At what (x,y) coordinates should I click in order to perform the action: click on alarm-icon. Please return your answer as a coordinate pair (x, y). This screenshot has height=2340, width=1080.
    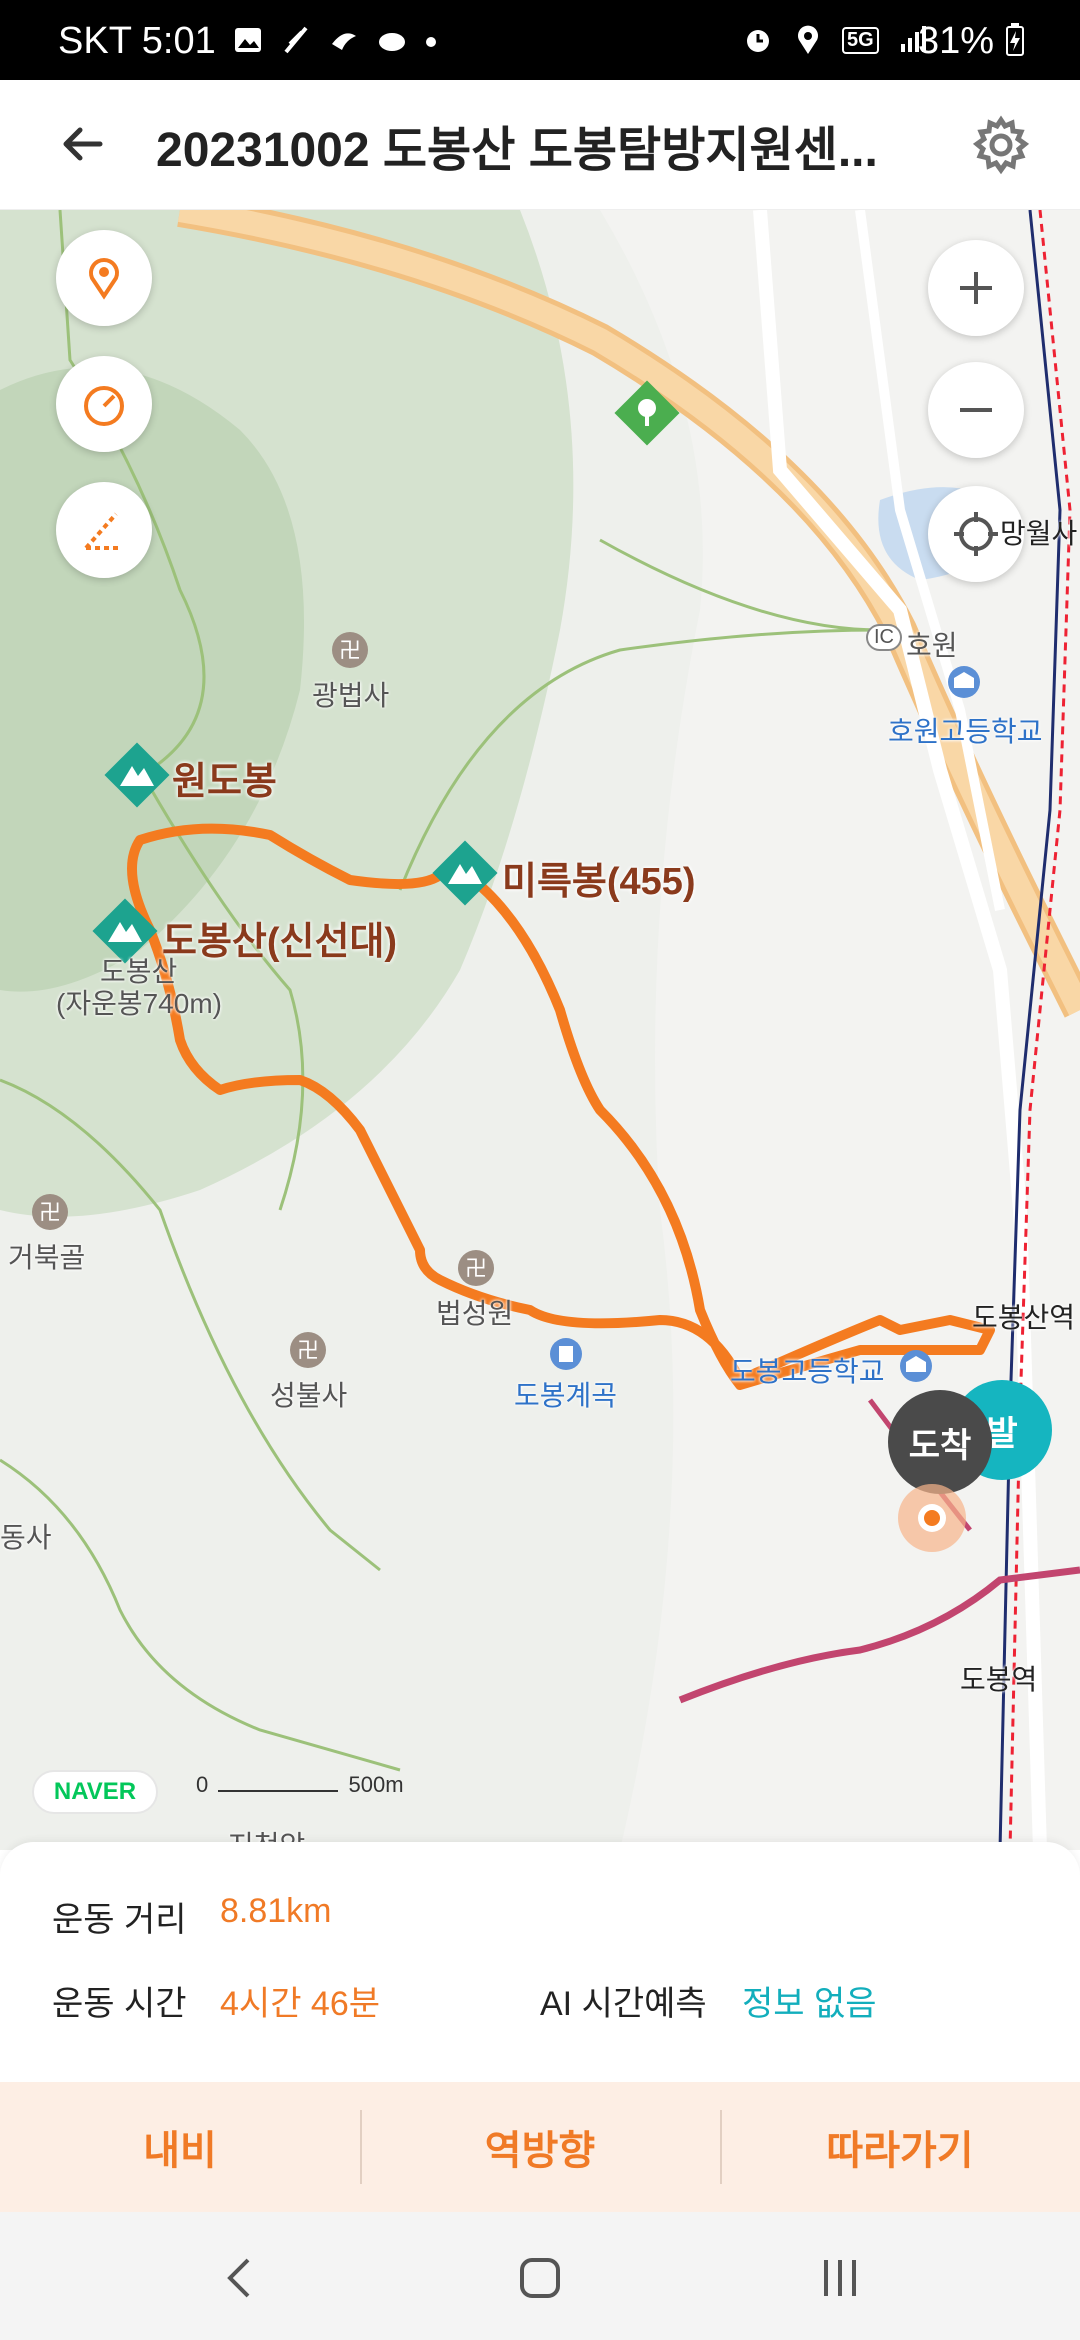
    Looking at the image, I should click on (758, 41).